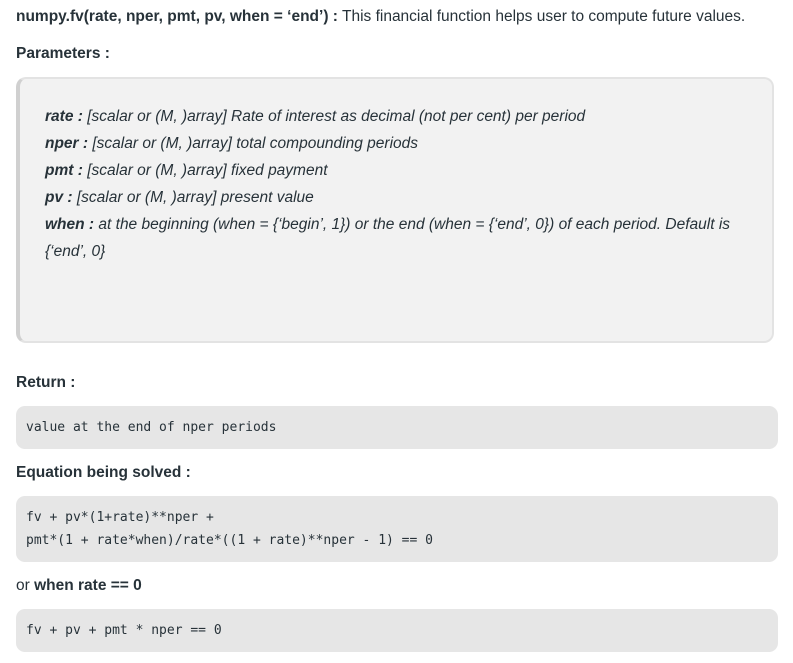 This screenshot has height=663, width=793. Describe the element at coordinates (397, 630) in the screenshot. I see `zero-rate-code-block: fv + pv + pmt * nper == 0` at that location.